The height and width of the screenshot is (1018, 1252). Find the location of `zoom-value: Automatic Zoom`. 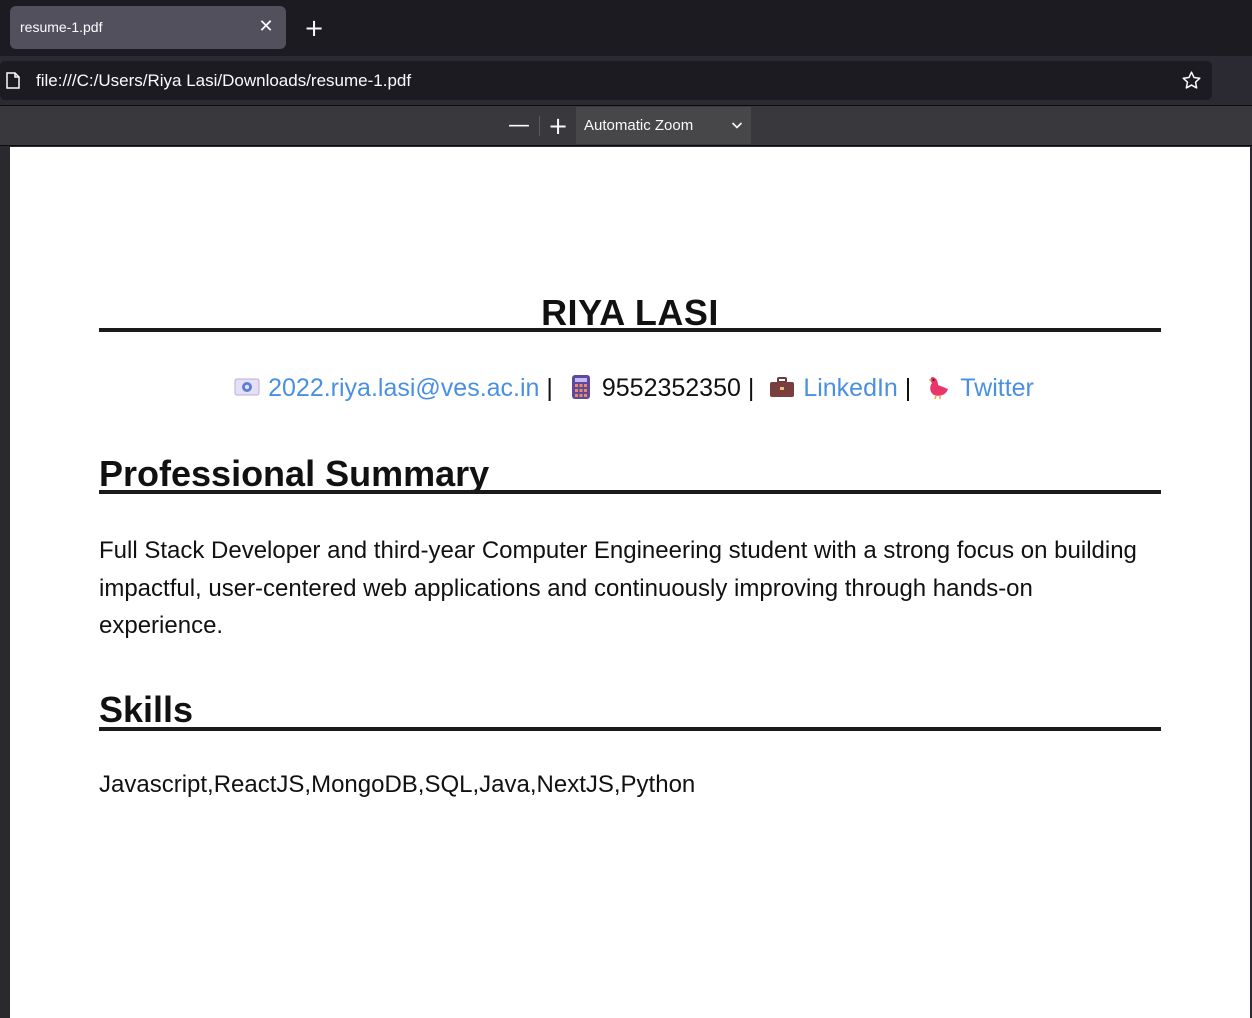

zoom-value: Automatic Zoom is located at coordinates (639, 125).